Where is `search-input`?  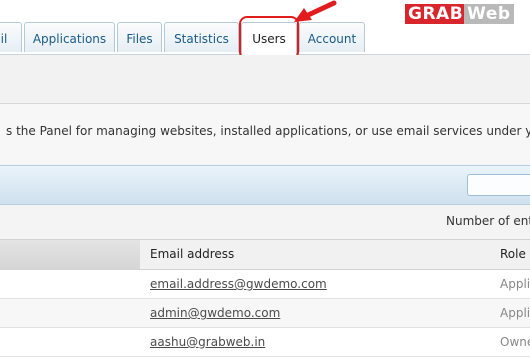
search-input is located at coordinates (498, 185).